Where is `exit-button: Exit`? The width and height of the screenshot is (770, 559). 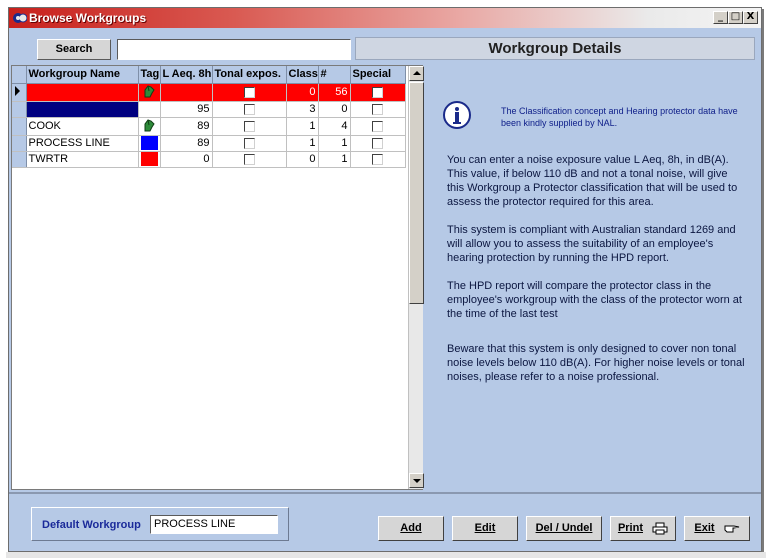
exit-button: Exit is located at coordinates (717, 528).